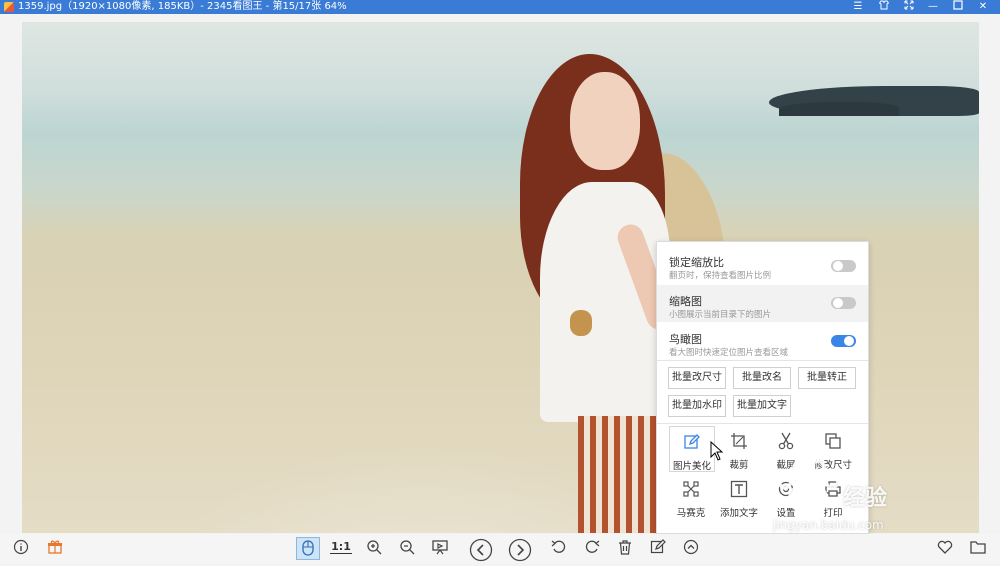  What do you see at coordinates (729, 353) in the screenshot?
I see `option-subtitle: 看大图时快速定位图片查看区域` at bounding box center [729, 353].